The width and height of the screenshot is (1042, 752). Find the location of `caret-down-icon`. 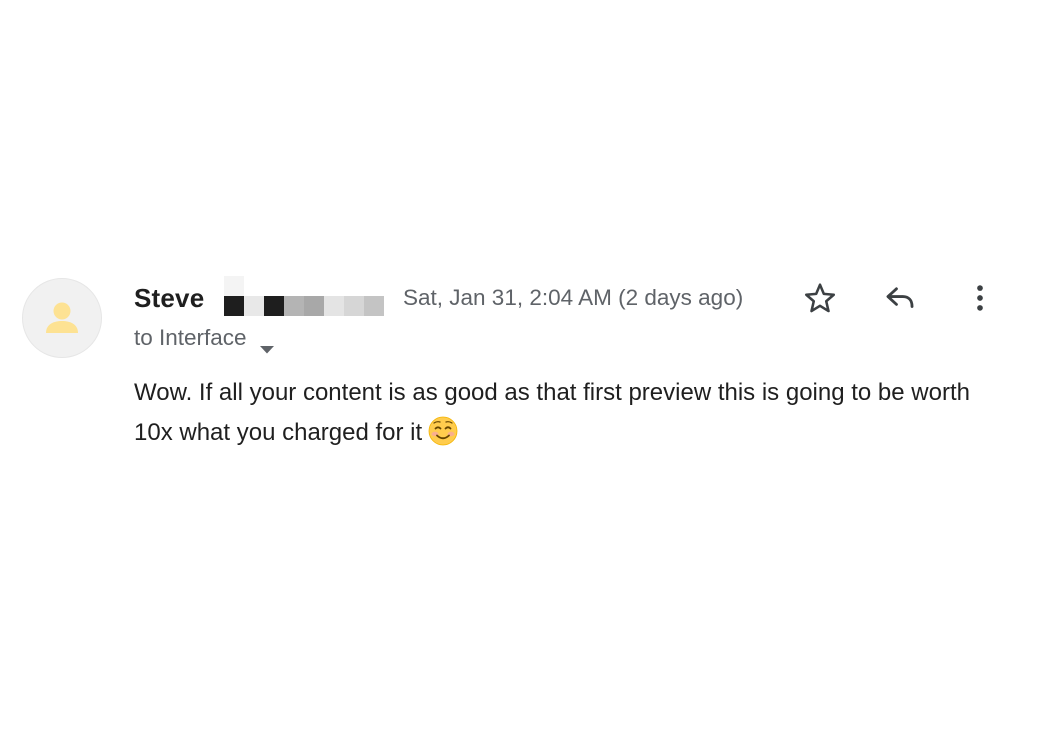

caret-down-icon is located at coordinates (266, 350).